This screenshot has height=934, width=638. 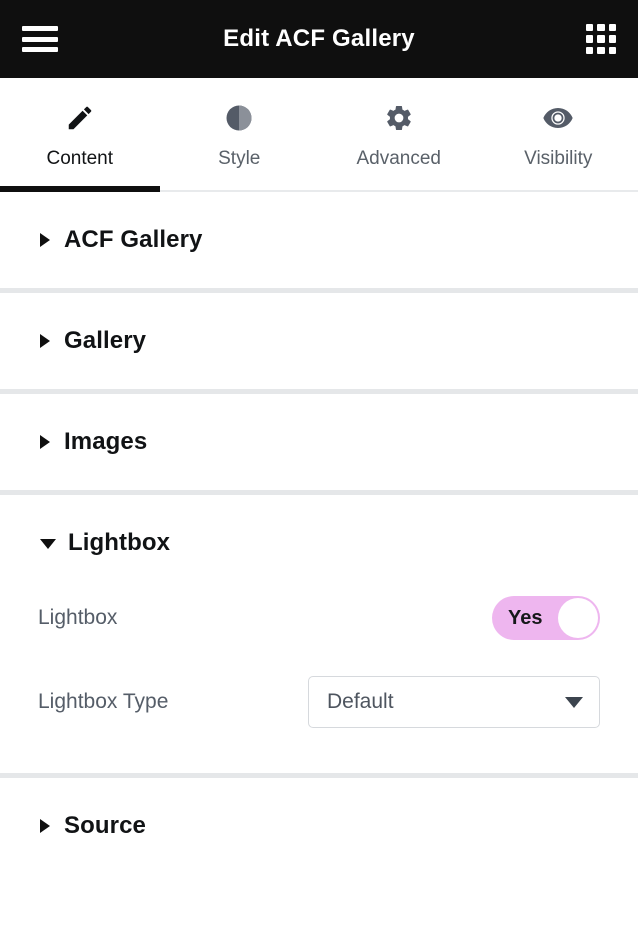 What do you see at coordinates (119, 542) in the screenshot?
I see `section-title: Lightbox` at bounding box center [119, 542].